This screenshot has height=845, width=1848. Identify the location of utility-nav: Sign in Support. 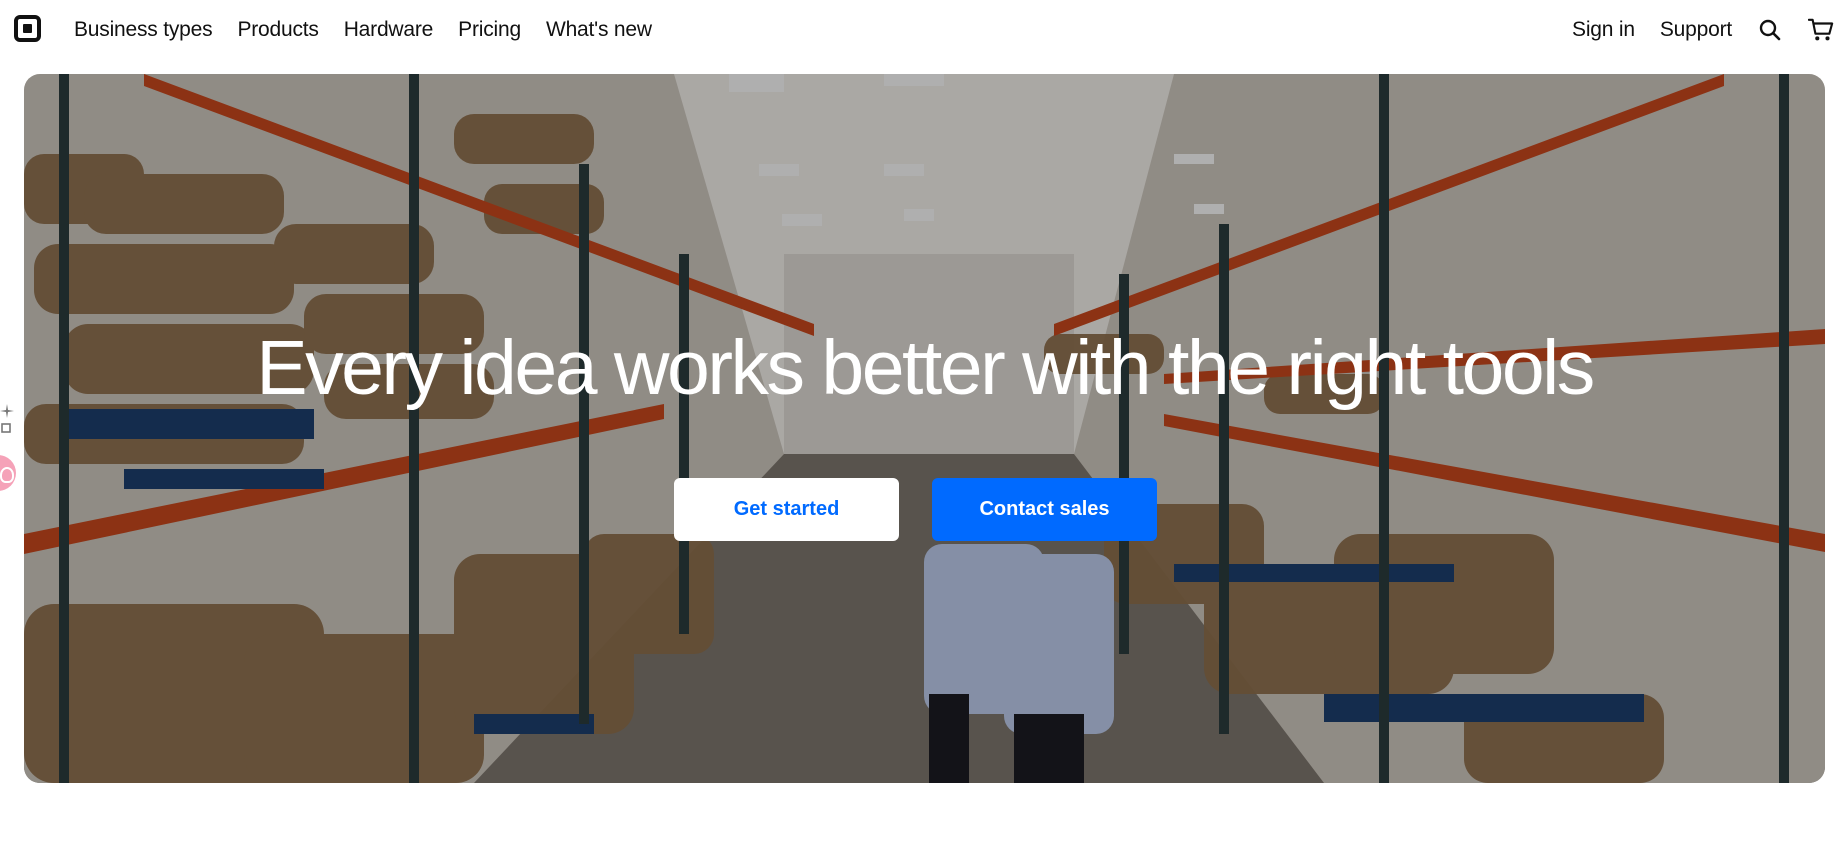
(1703, 30).